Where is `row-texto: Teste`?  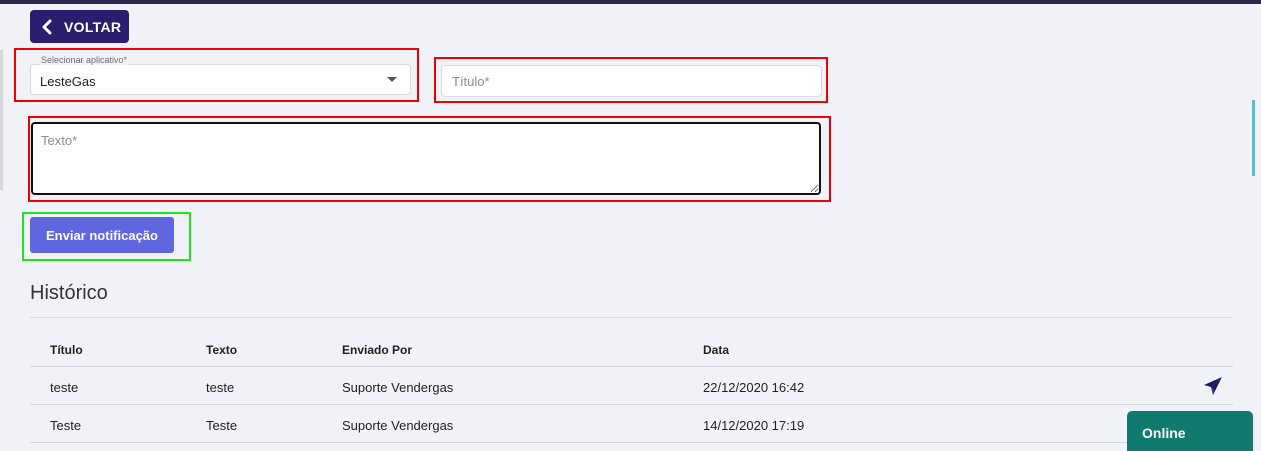
row-texto: Teste is located at coordinates (222, 425).